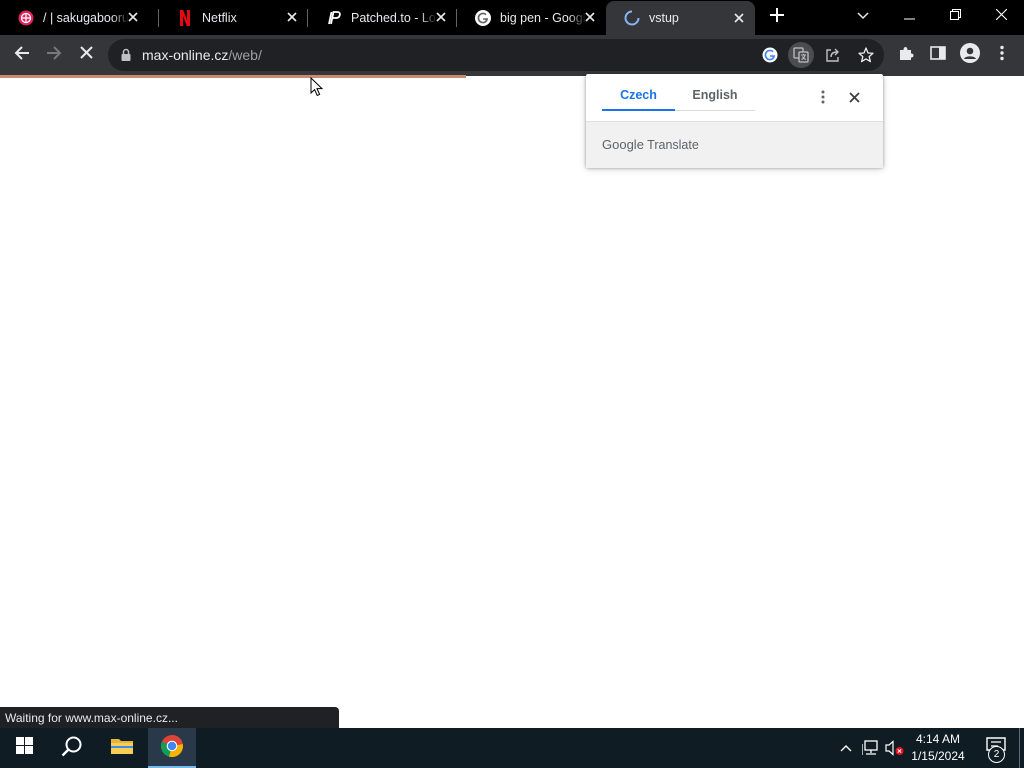 The height and width of the screenshot is (768, 1024). I want to click on side-panel-icon, so click(938, 55).